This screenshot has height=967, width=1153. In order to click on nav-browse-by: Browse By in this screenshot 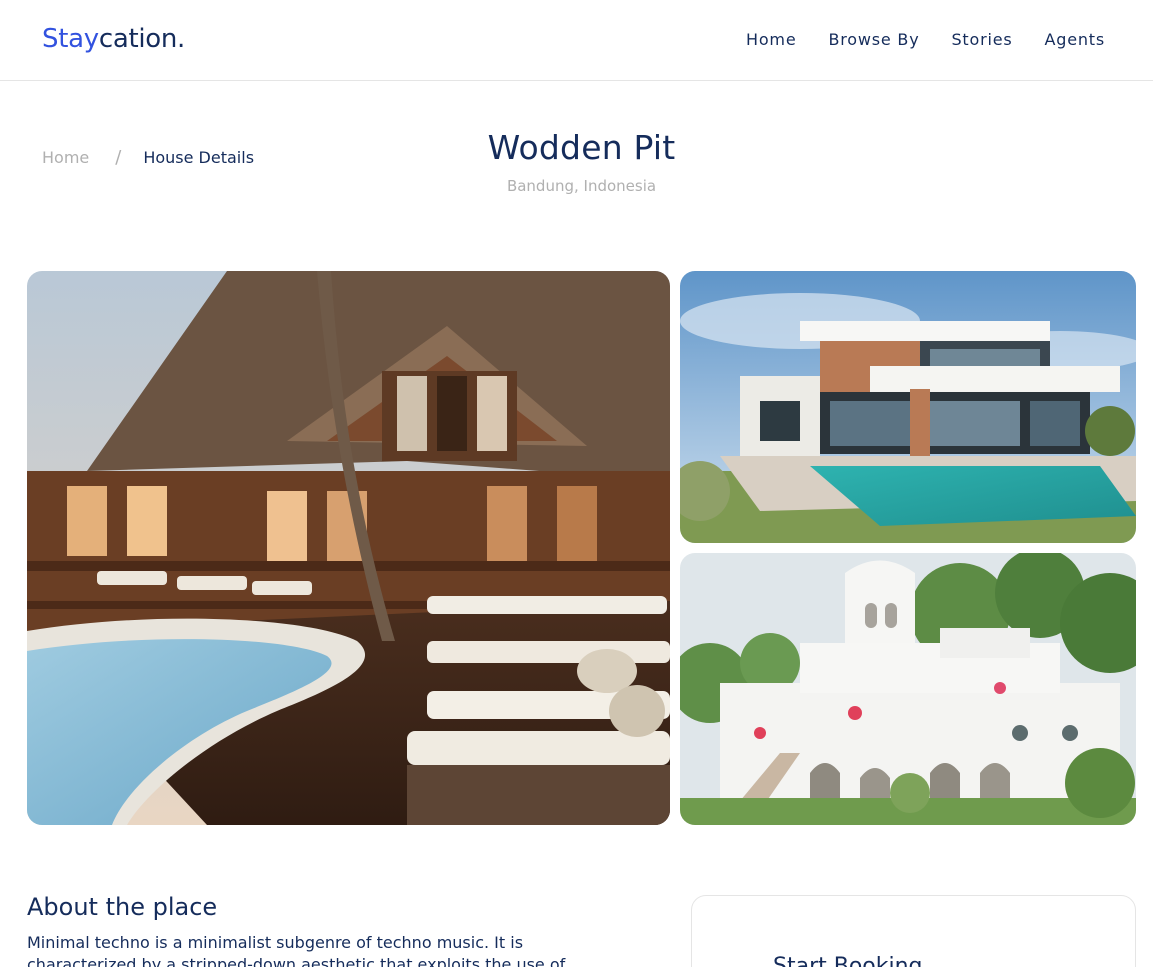, I will do `click(873, 39)`.